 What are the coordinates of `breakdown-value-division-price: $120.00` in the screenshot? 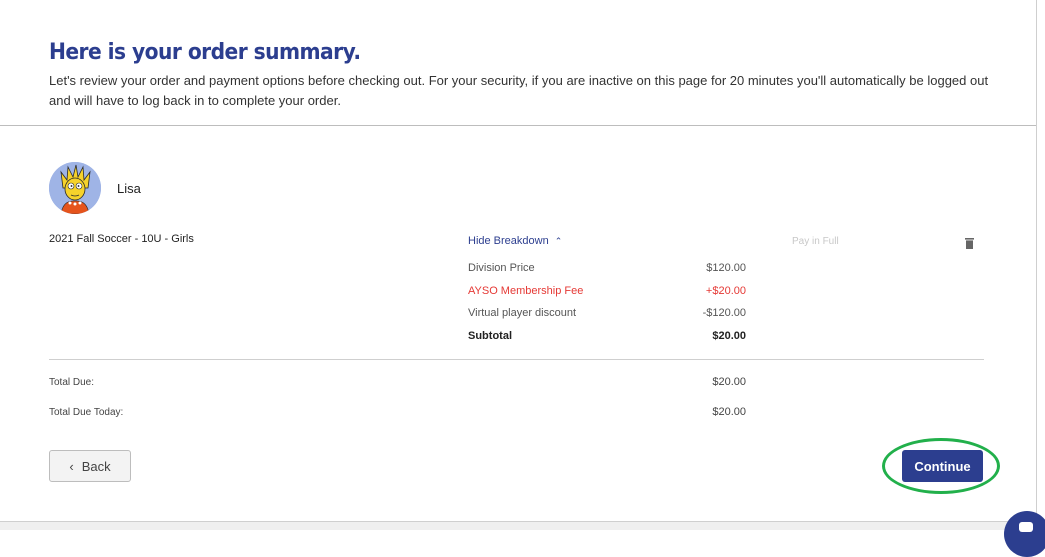 It's located at (726, 268).